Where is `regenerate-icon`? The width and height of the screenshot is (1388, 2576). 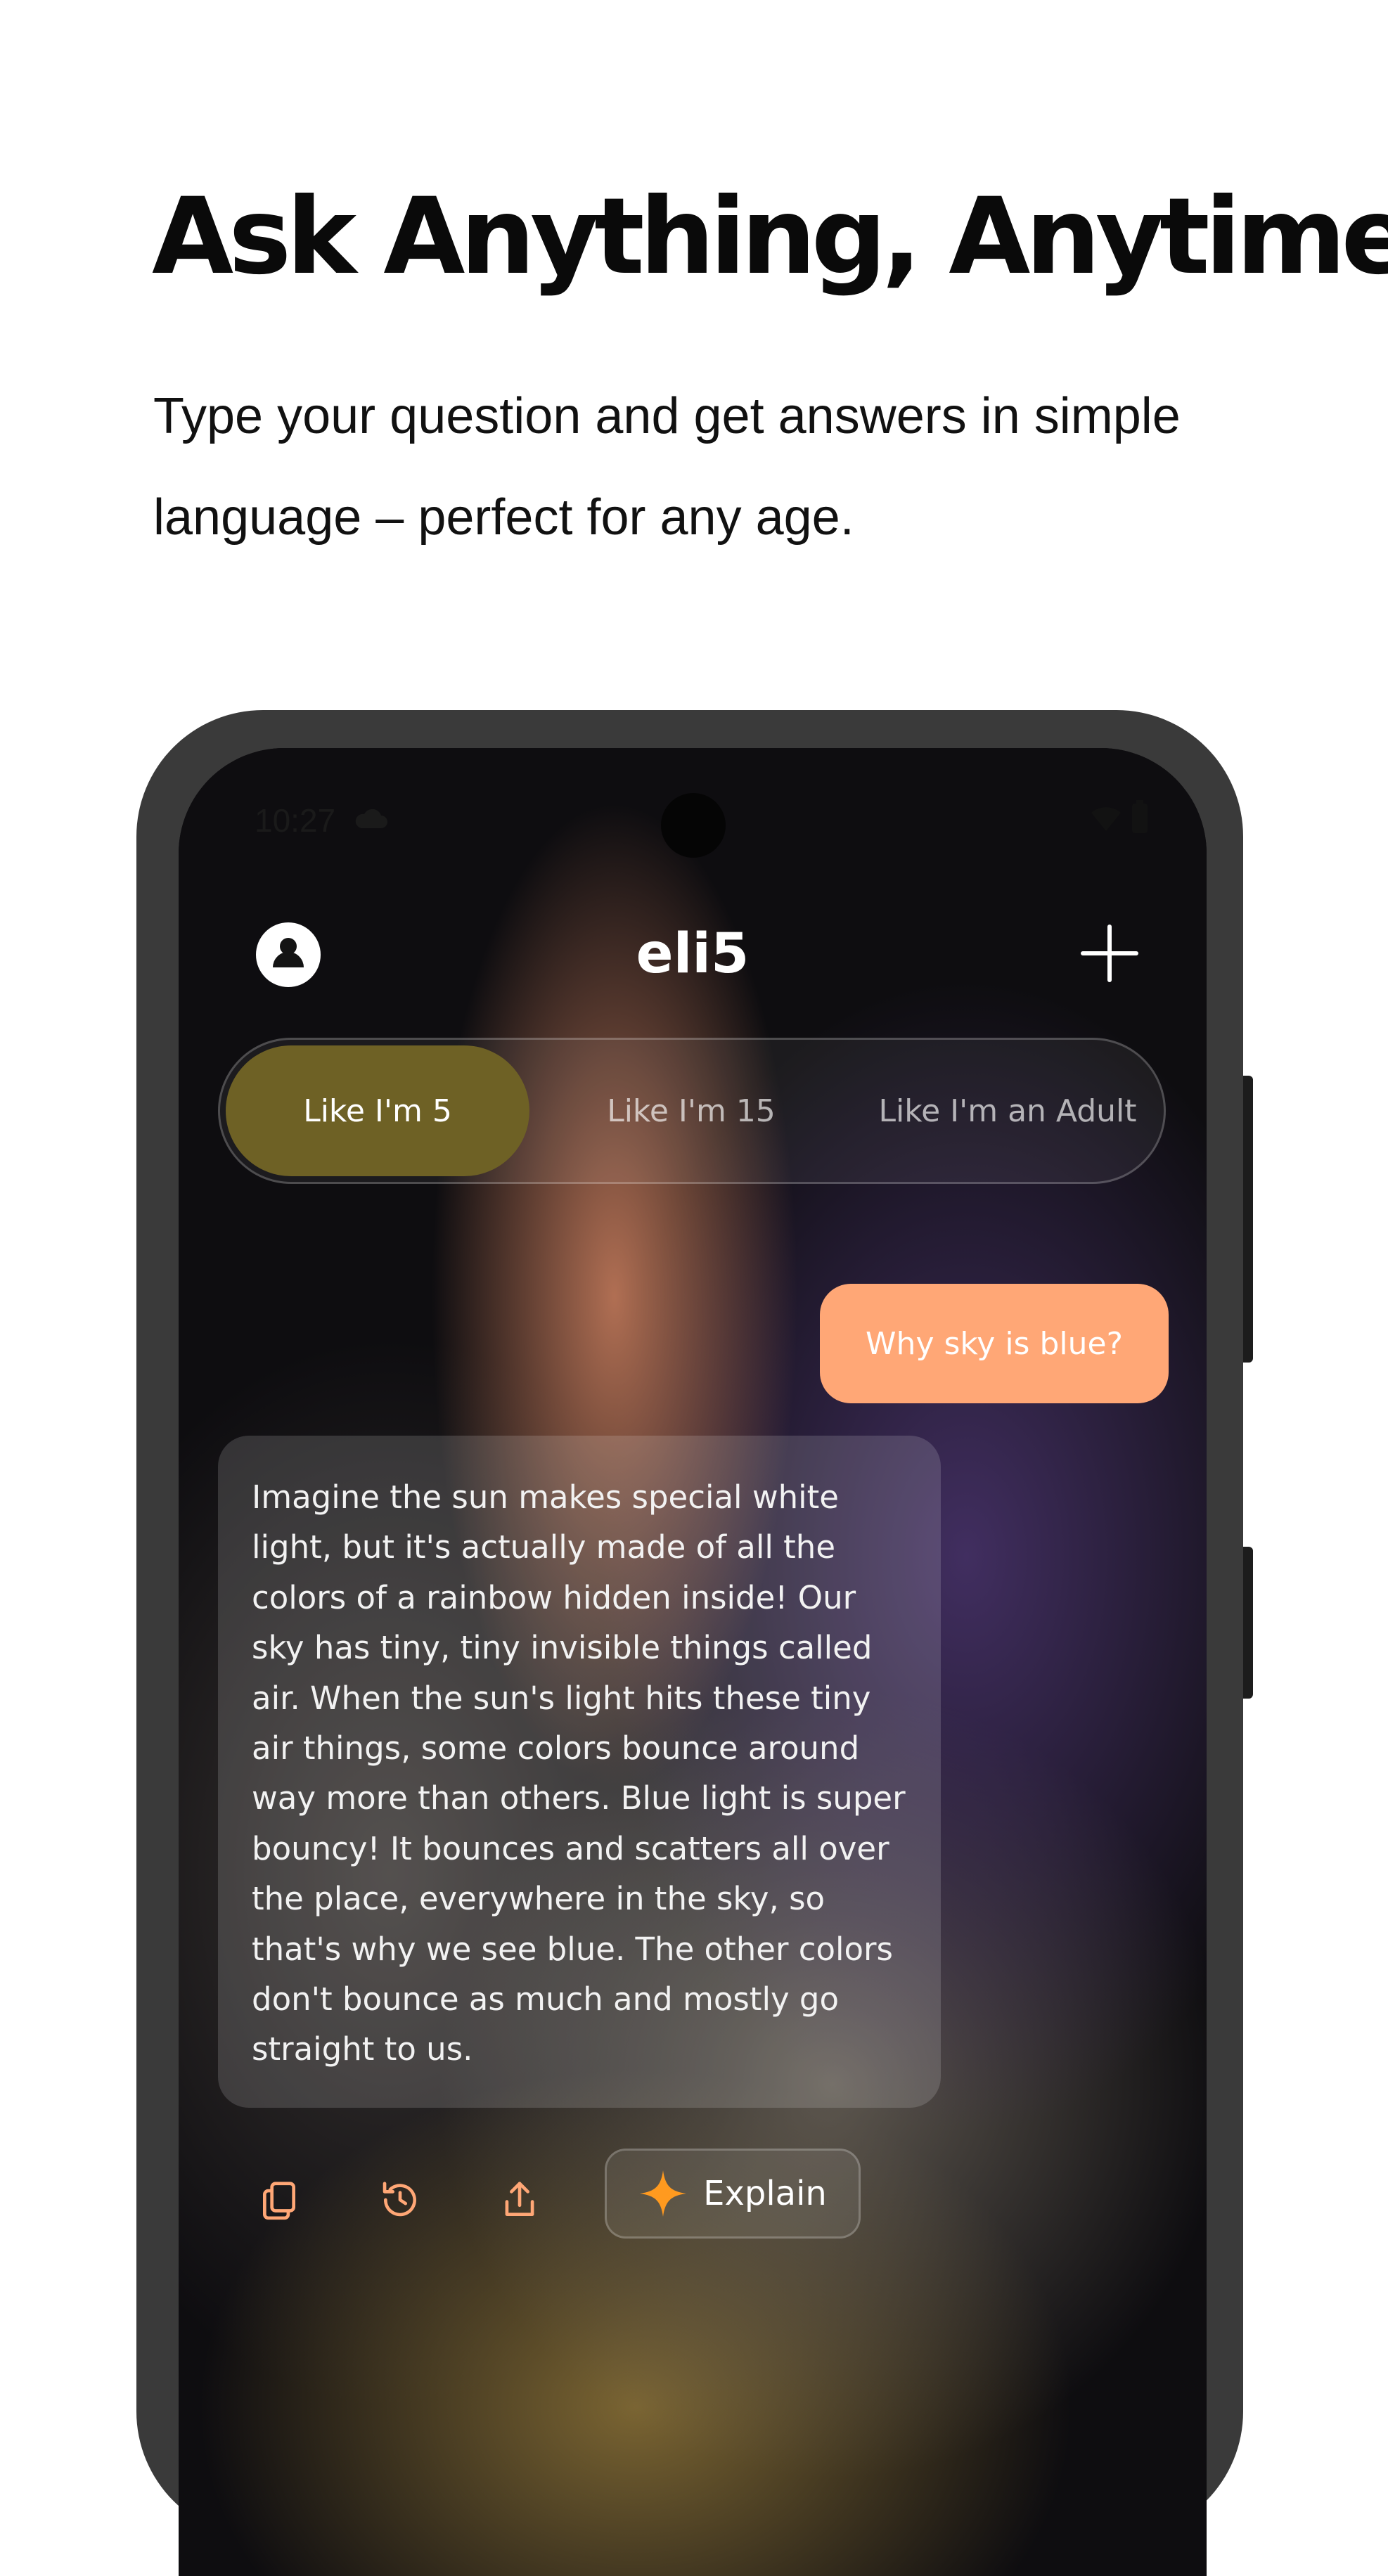 regenerate-icon is located at coordinates (400, 2200).